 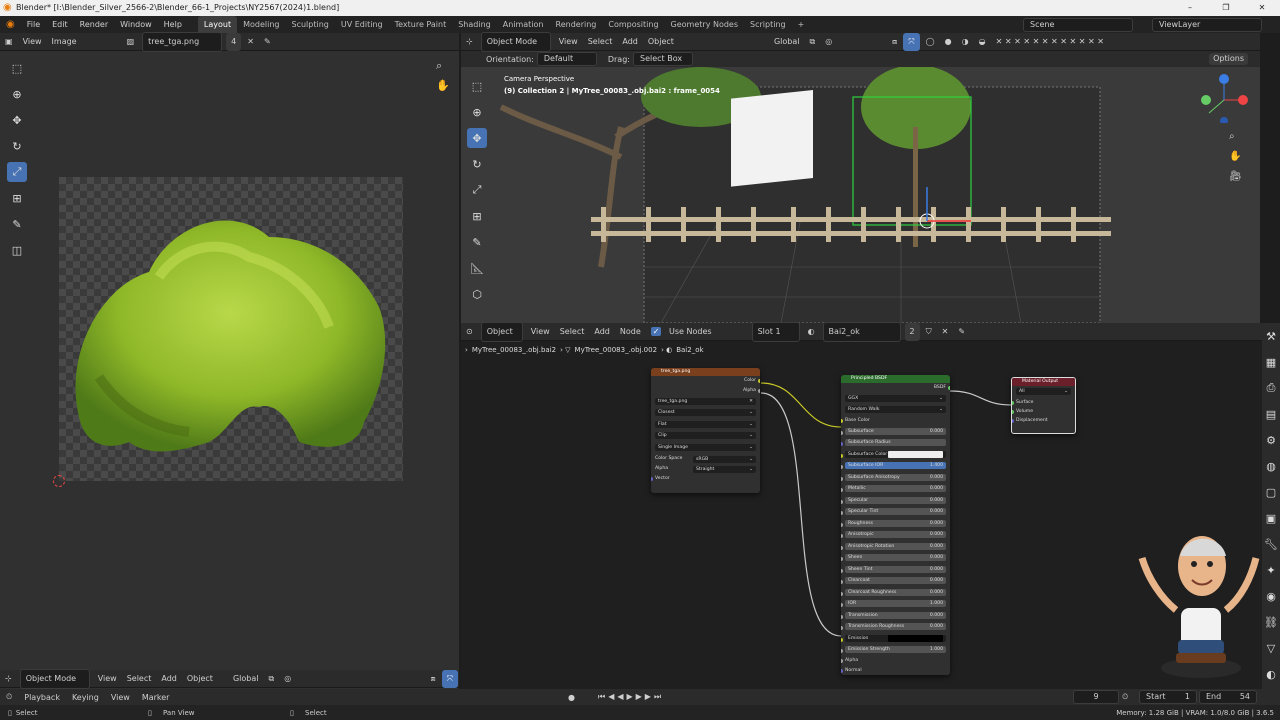 What do you see at coordinates (231, 329) in the screenshot?
I see `image-canvas` at bounding box center [231, 329].